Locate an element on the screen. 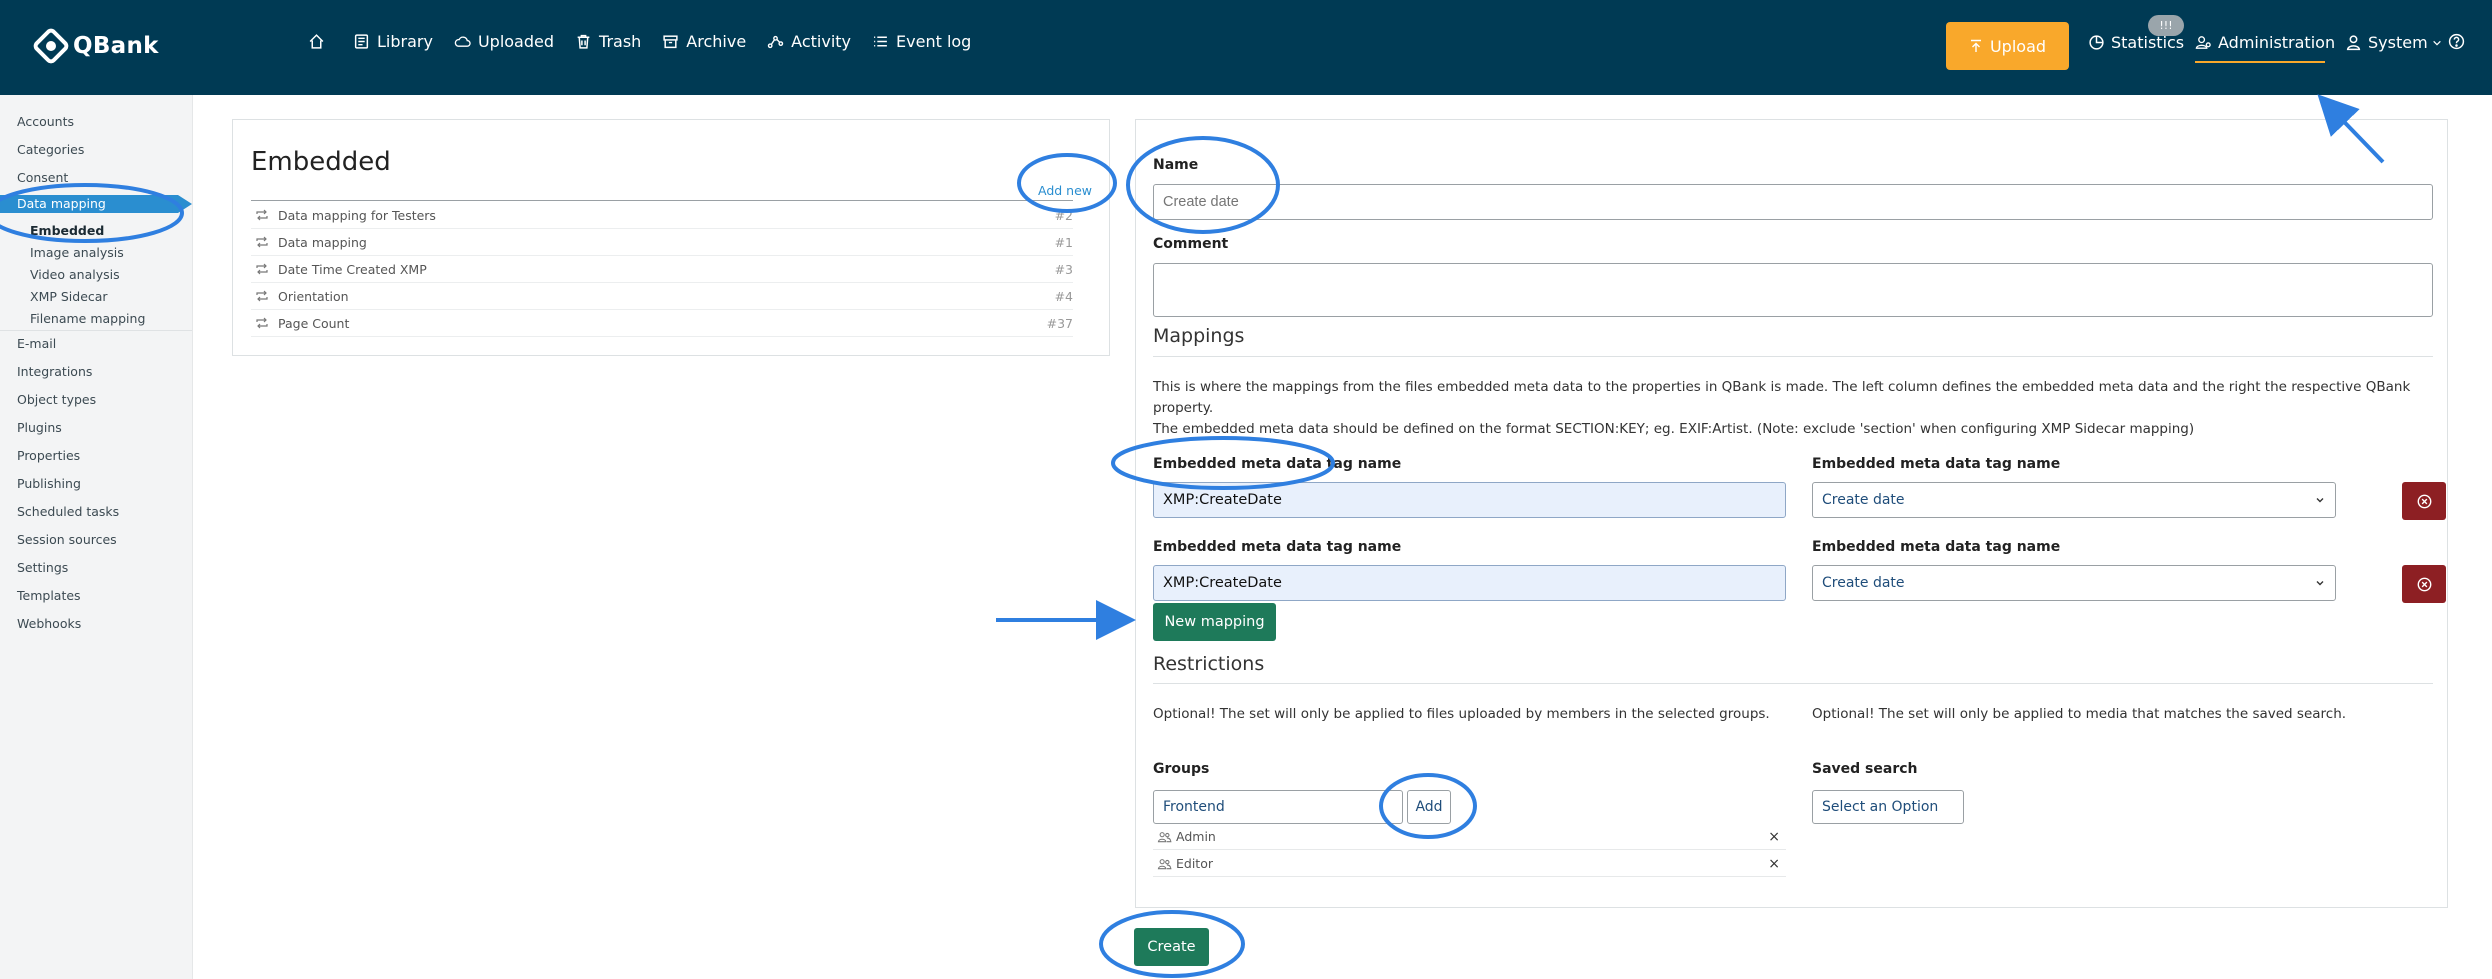  mappings-title: Mappings is located at coordinates (1199, 336).